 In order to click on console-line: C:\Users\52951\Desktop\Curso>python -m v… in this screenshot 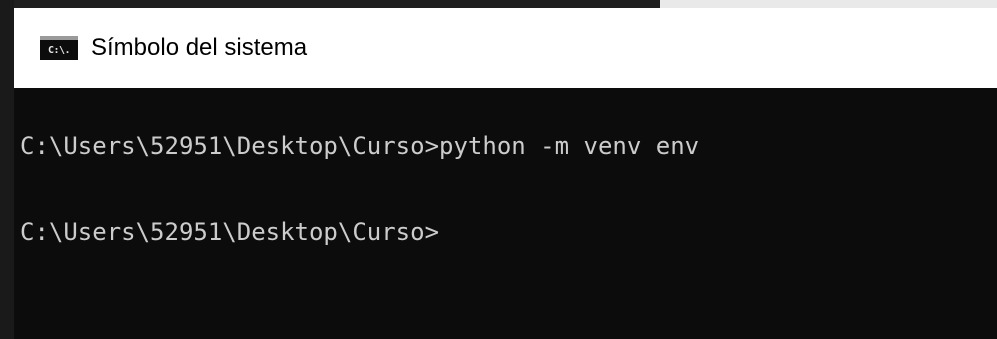, I will do `click(360, 146)`.